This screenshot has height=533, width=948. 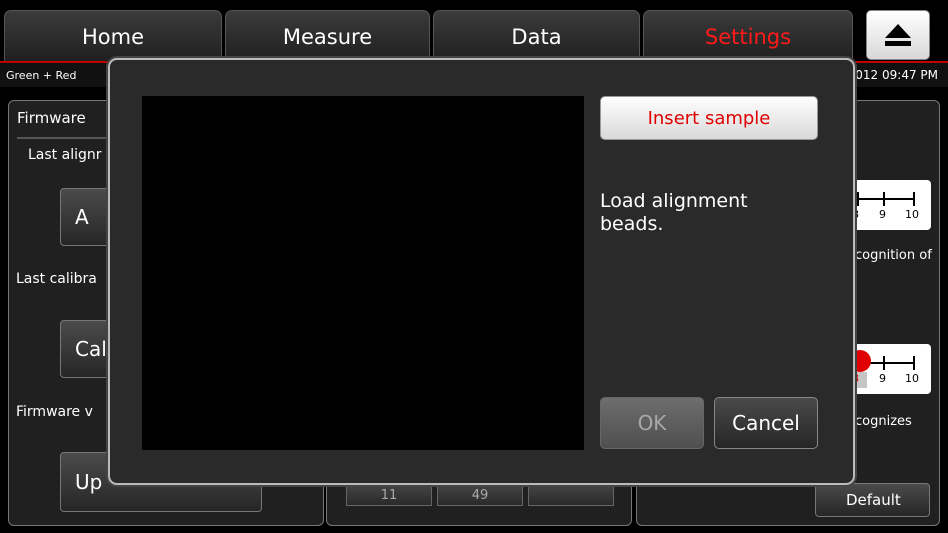 What do you see at coordinates (890, 369) in the screenshot?
I see `threshold-slider-2: 8 9 10` at bounding box center [890, 369].